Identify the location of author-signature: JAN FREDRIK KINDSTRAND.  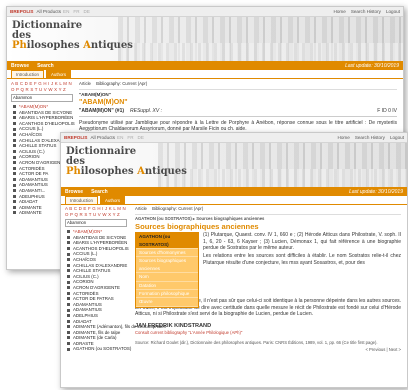
(173, 325).